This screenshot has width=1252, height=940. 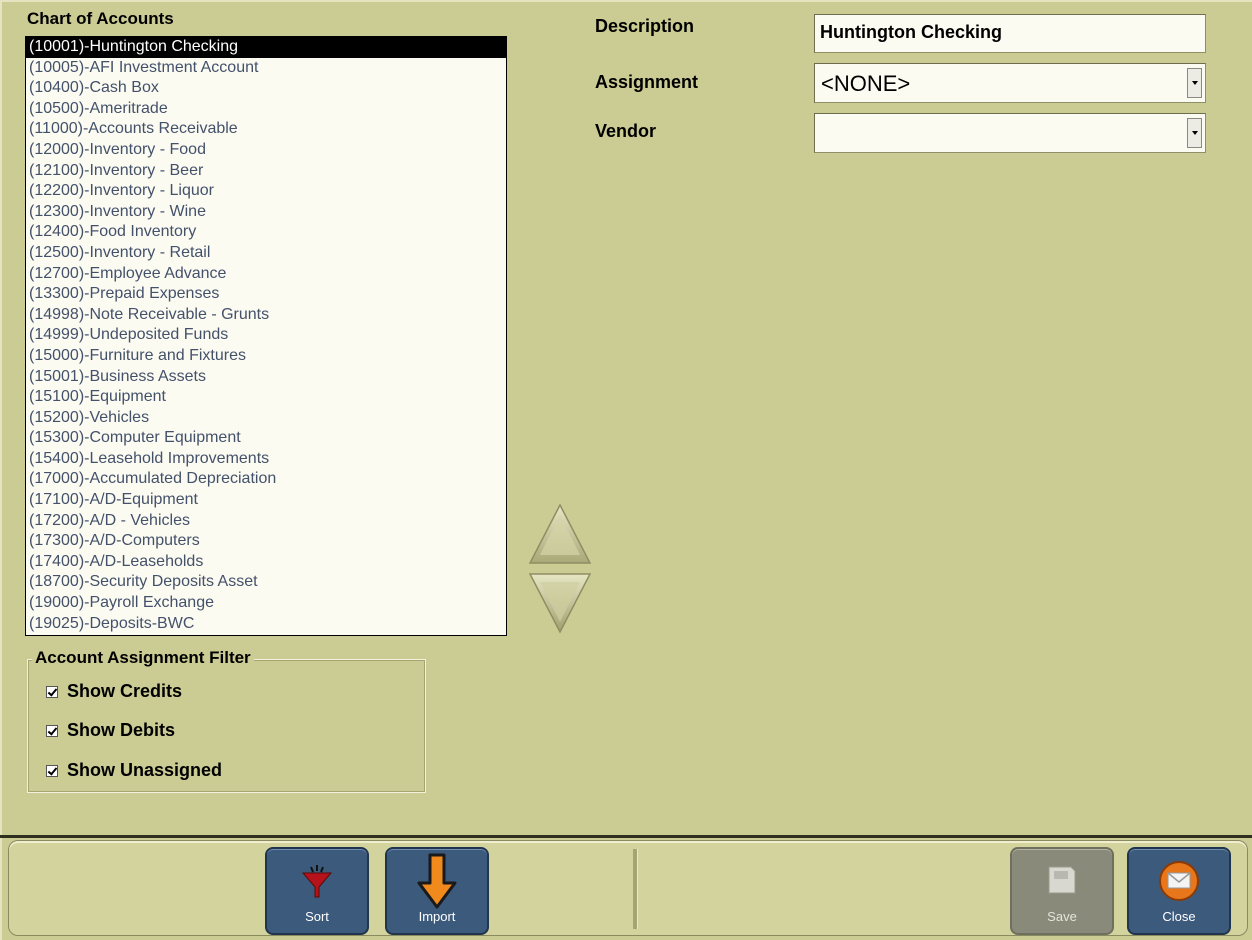 What do you see at coordinates (1010, 83) in the screenshot?
I see `assignment-dropdown: <NONE>` at bounding box center [1010, 83].